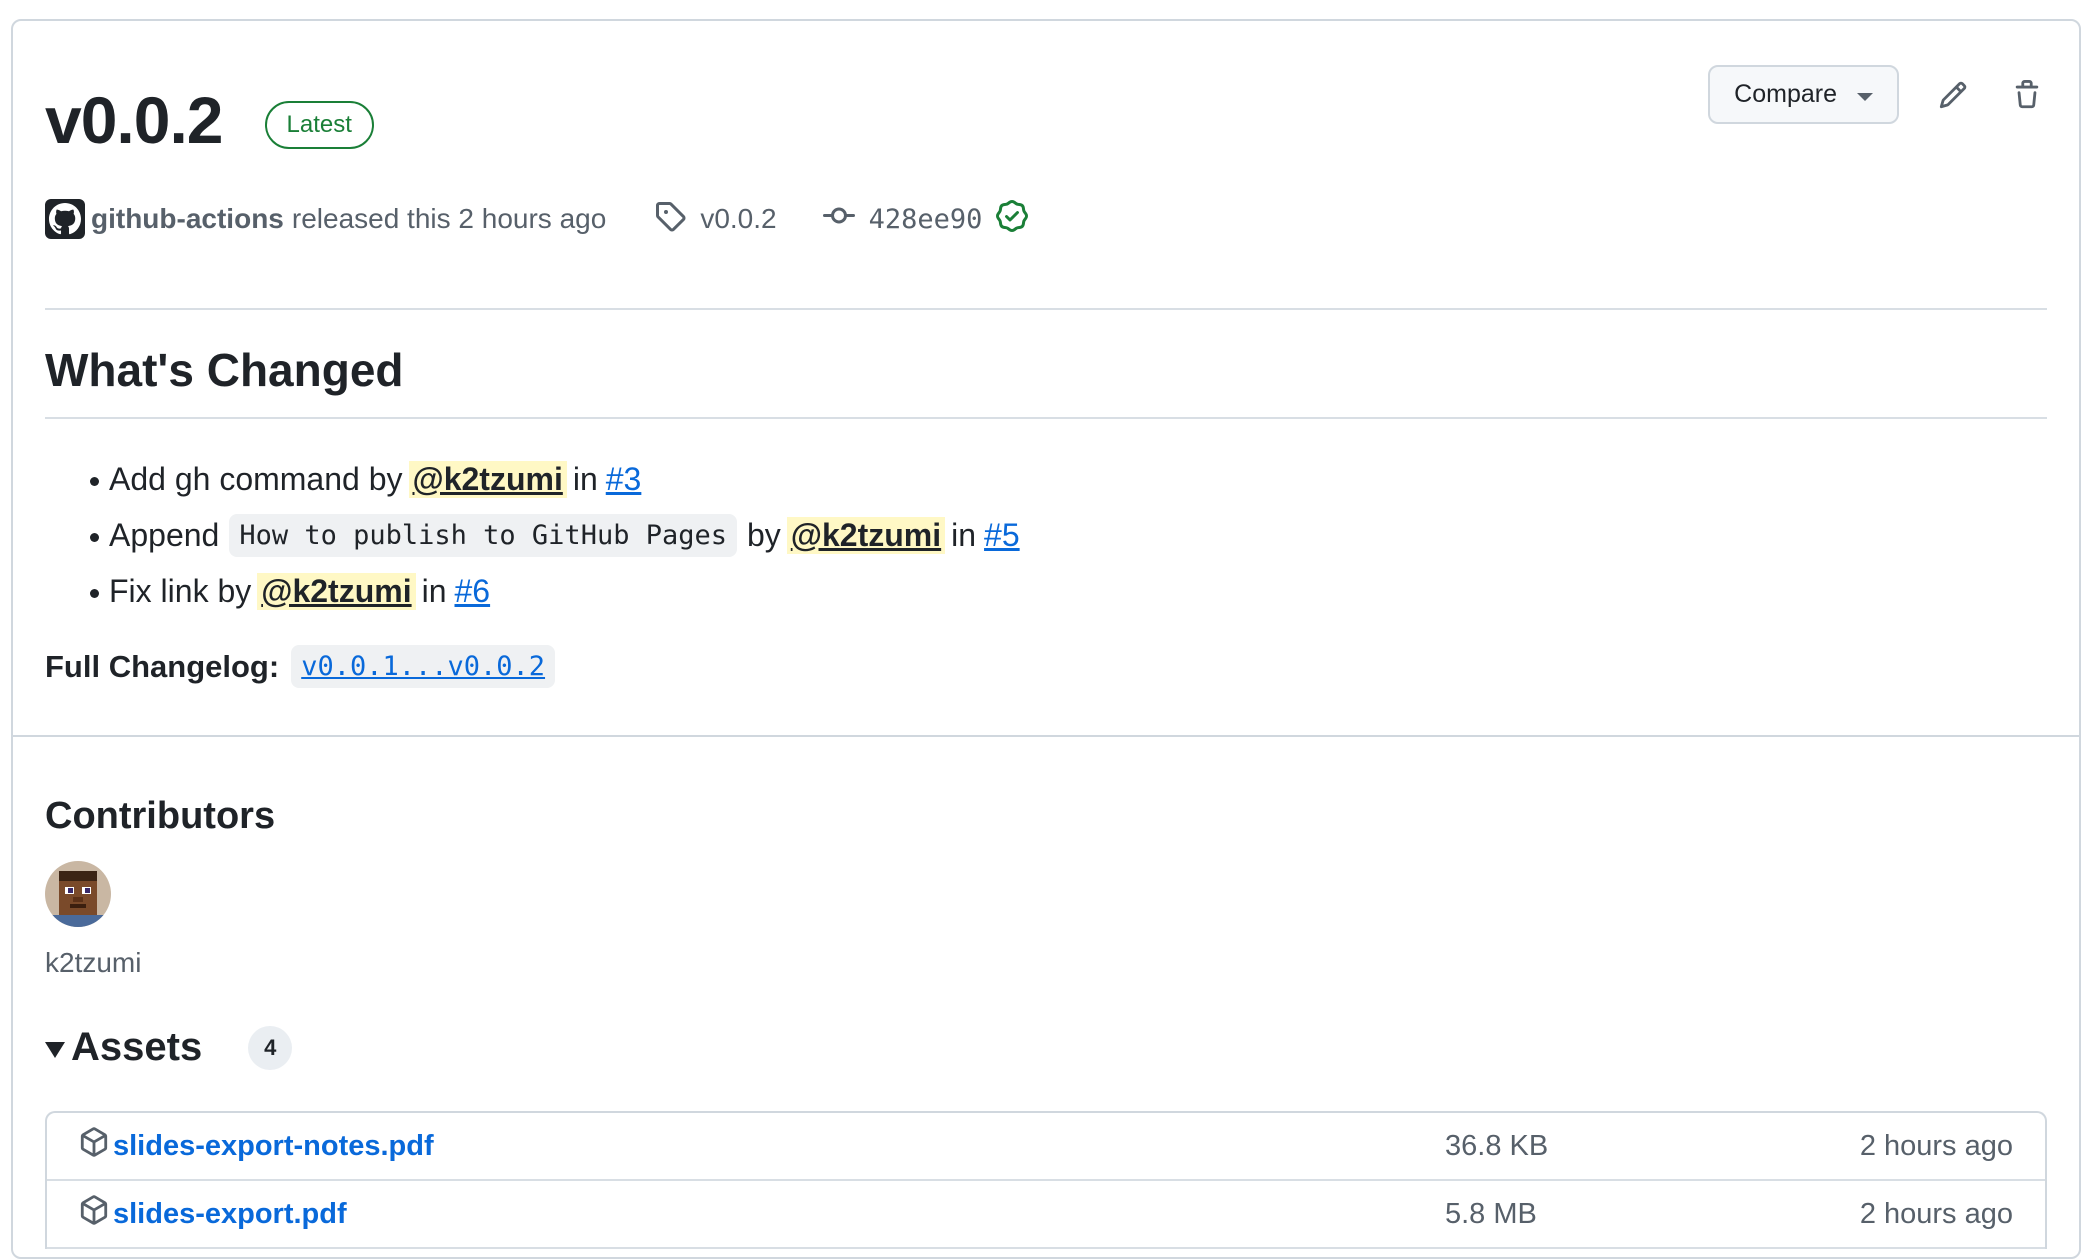 This screenshot has height=1259, width=2098. Describe the element at coordinates (55, 1049) in the screenshot. I see `triangle-down-icon` at that location.